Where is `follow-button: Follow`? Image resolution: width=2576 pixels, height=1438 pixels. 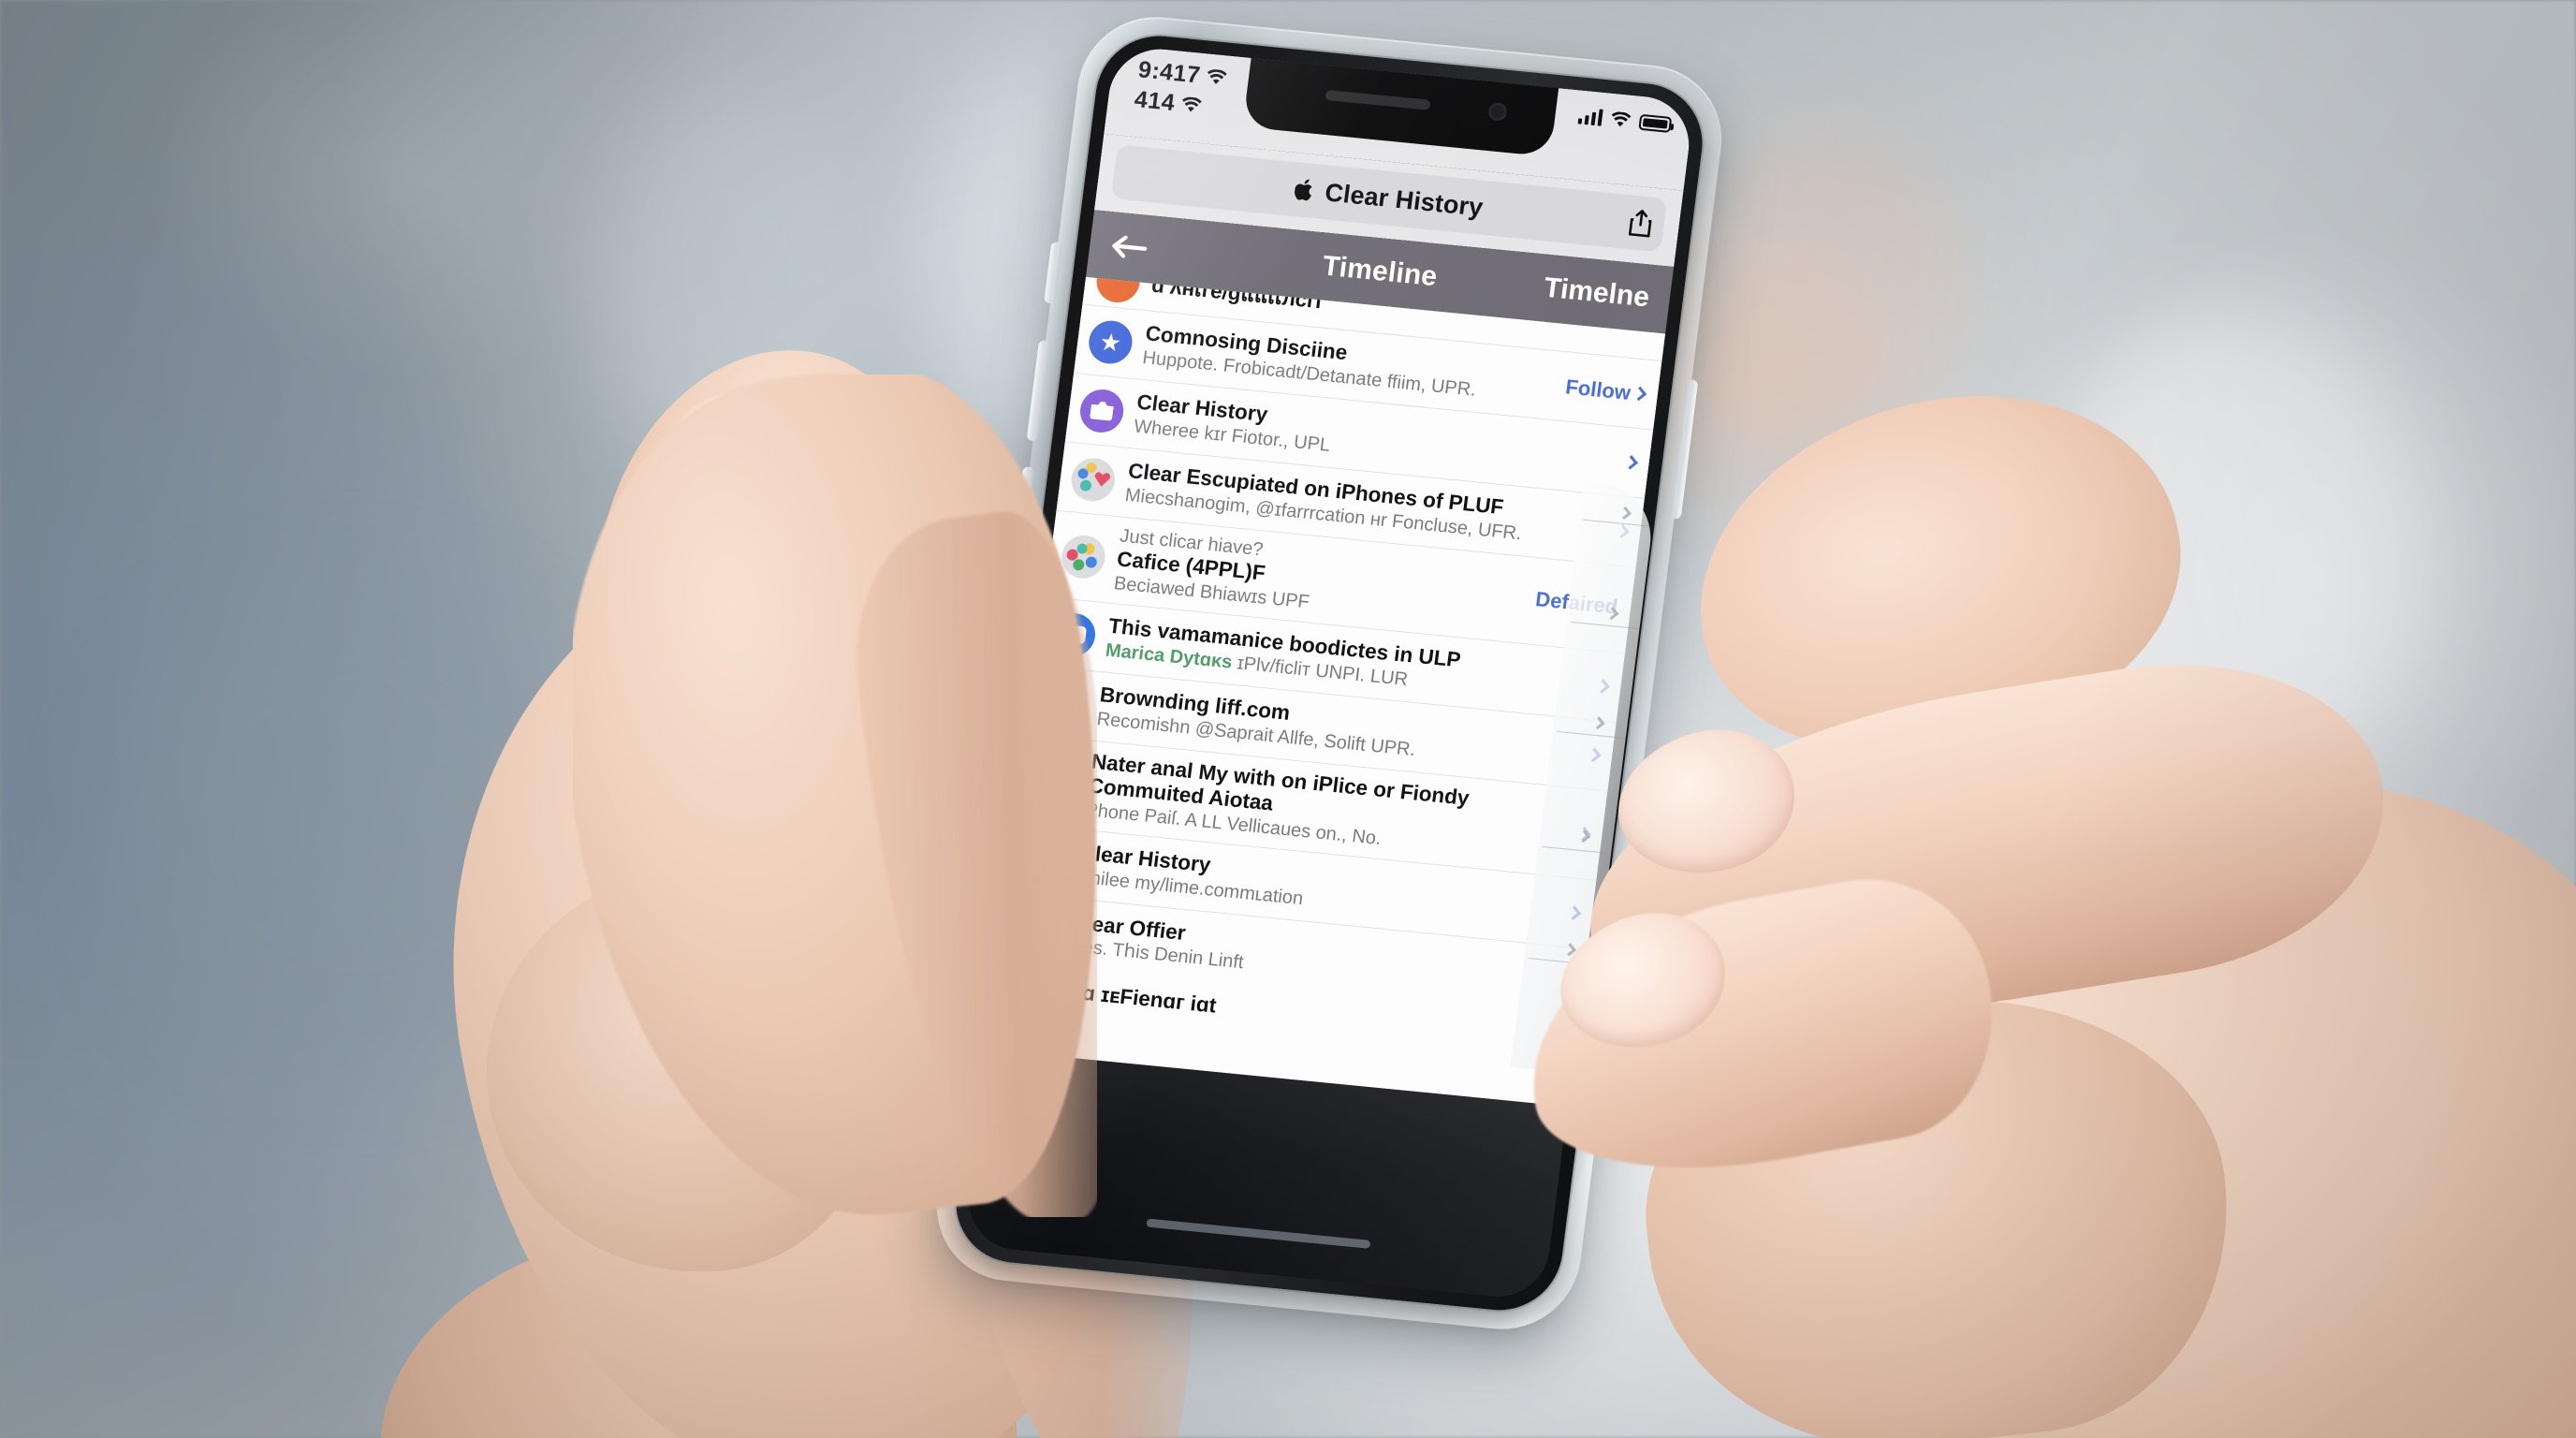 follow-button: Follow is located at coordinates (1605, 390).